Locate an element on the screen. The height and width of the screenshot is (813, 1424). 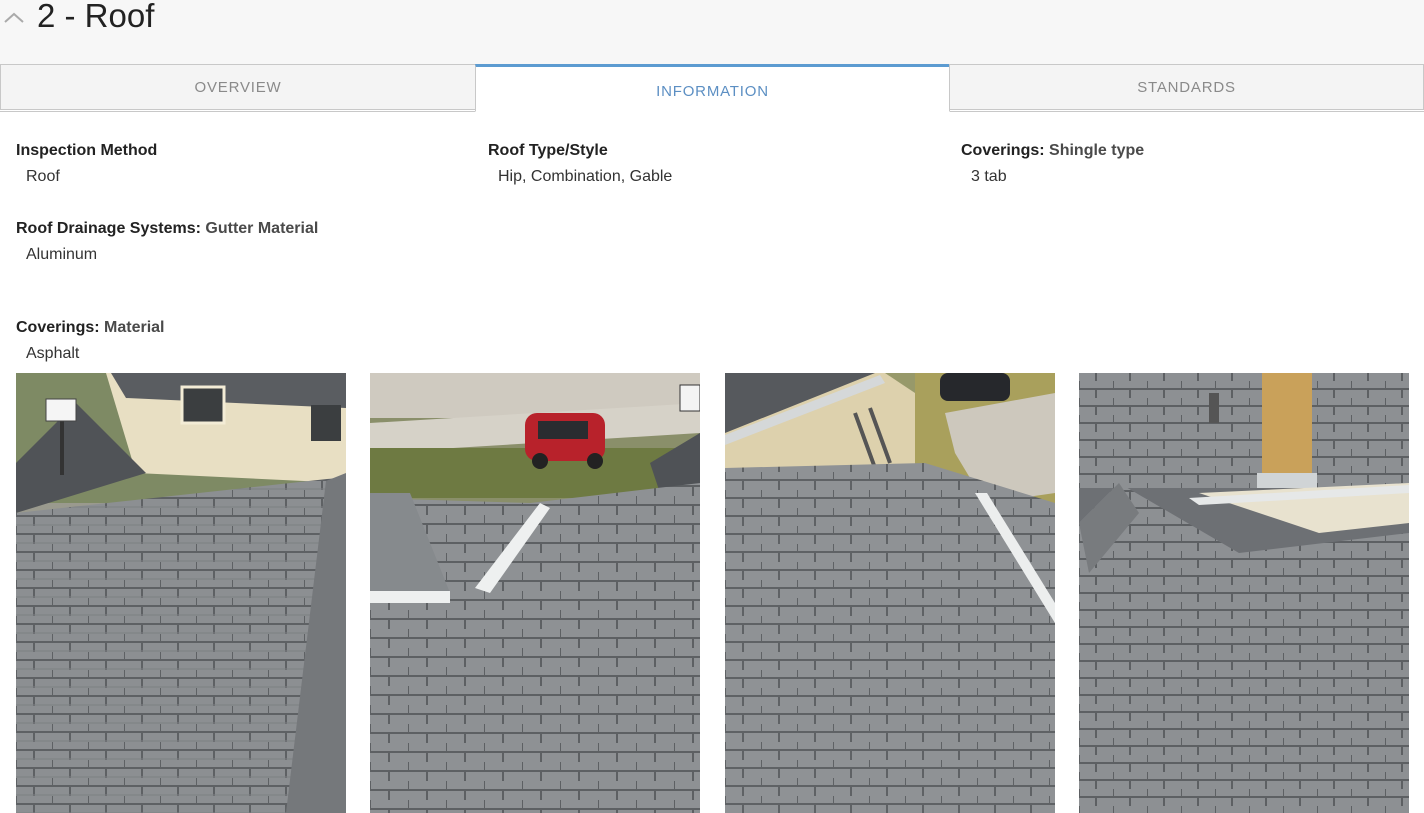
tab-bar: OVERVIEW INFORMATION STANDARDS is located at coordinates (712, 88).